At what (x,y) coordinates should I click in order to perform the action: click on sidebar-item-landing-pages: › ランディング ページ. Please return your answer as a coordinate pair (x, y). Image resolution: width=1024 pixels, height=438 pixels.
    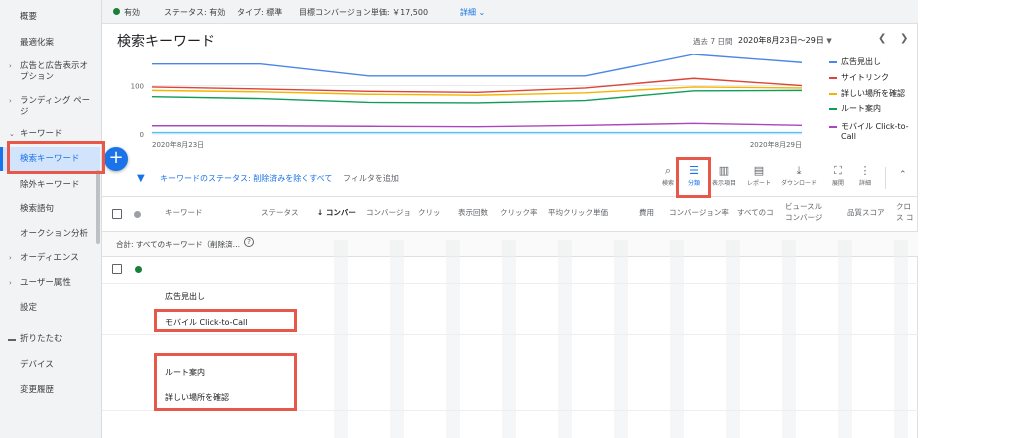
    Looking at the image, I should click on (47, 107).